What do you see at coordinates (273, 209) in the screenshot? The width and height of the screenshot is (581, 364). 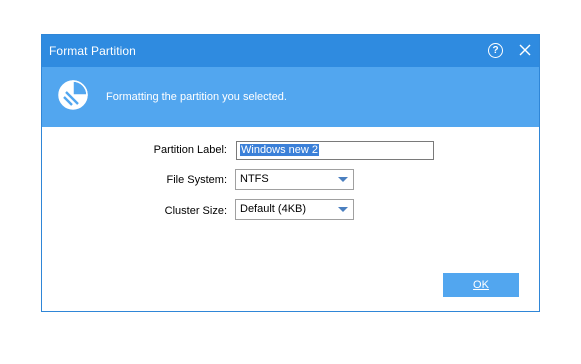 I see `cluster-size-value: Default (4KB)` at bounding box center [273, 209].